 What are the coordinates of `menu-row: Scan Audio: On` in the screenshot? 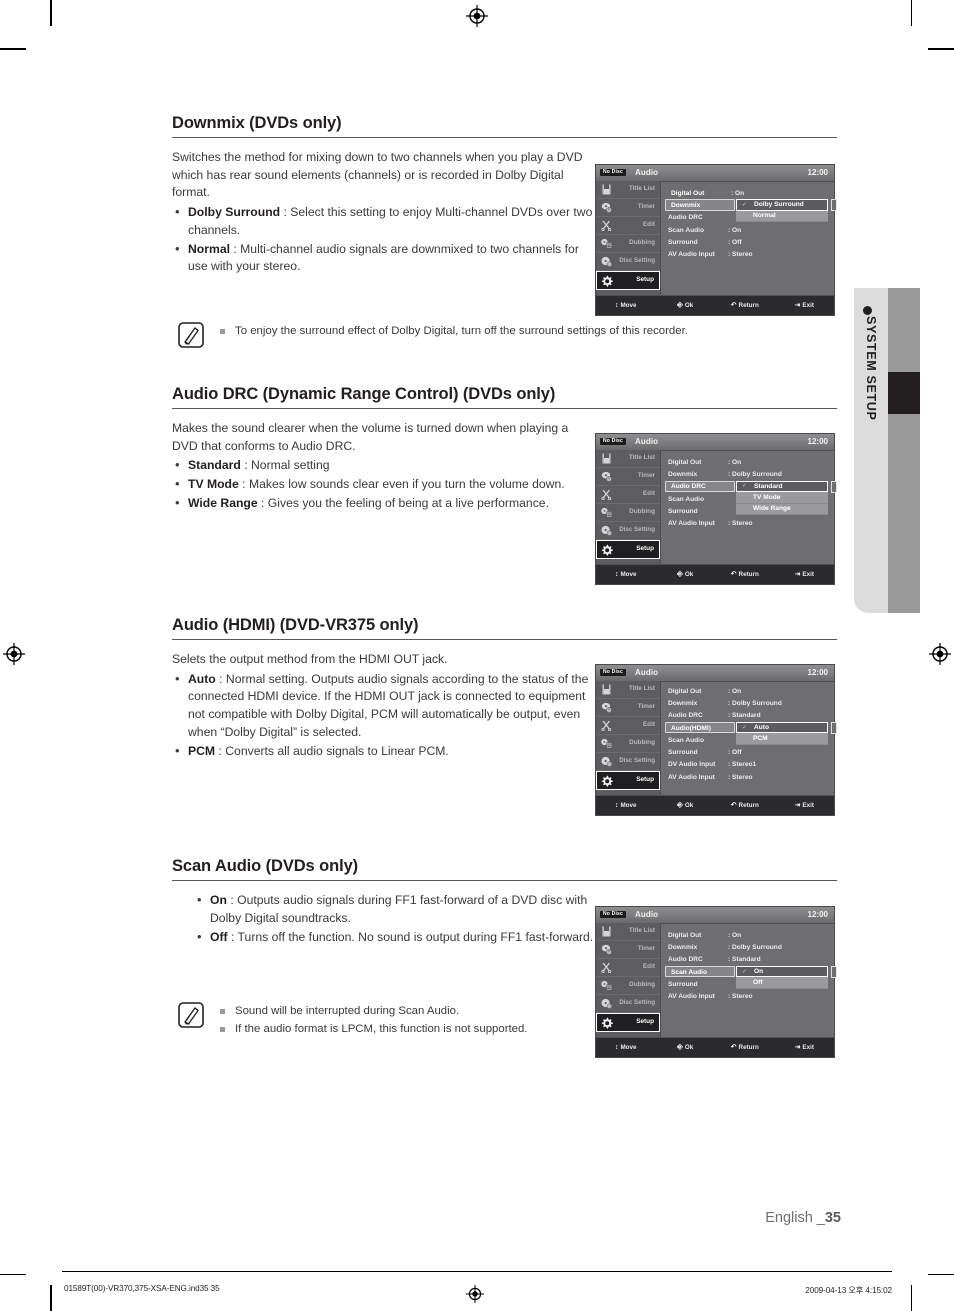 It's located at (747, 230).